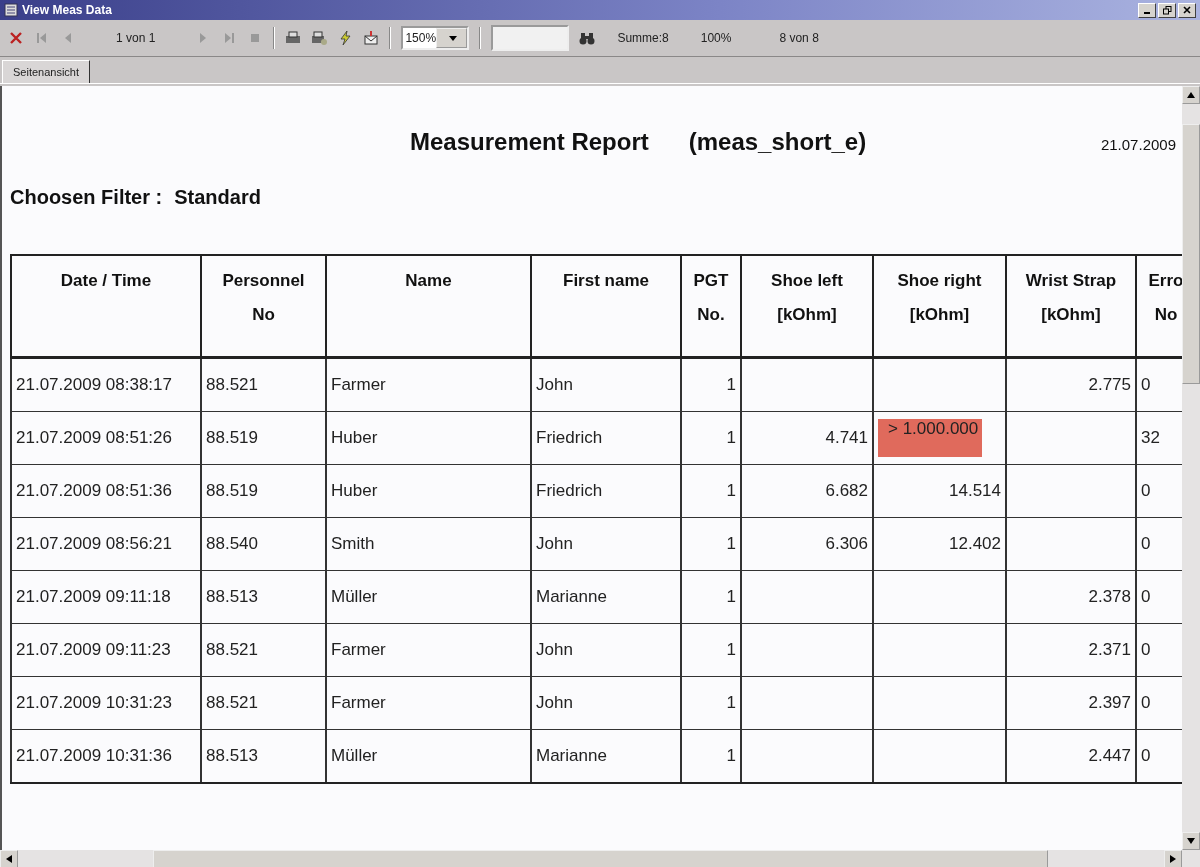 The image size is (1200, 867). What do you see at coordinates (1071, 756) in the screenshot?
I see `table-cell: 2.447` at bounding box center [1071, 756].